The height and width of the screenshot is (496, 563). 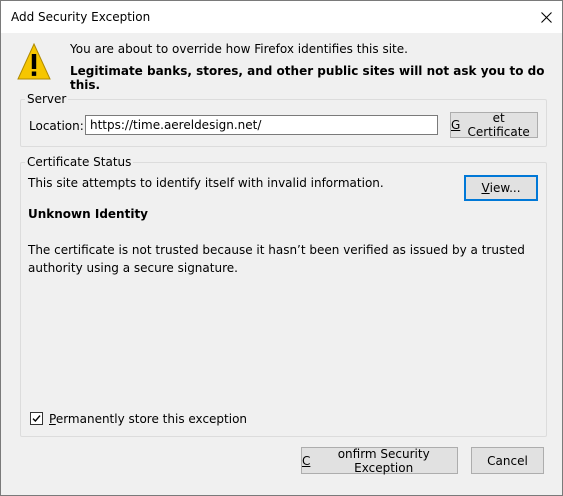 I want to click on permanent-label-text: ermanently store this exception, so click(x=151, y=419).